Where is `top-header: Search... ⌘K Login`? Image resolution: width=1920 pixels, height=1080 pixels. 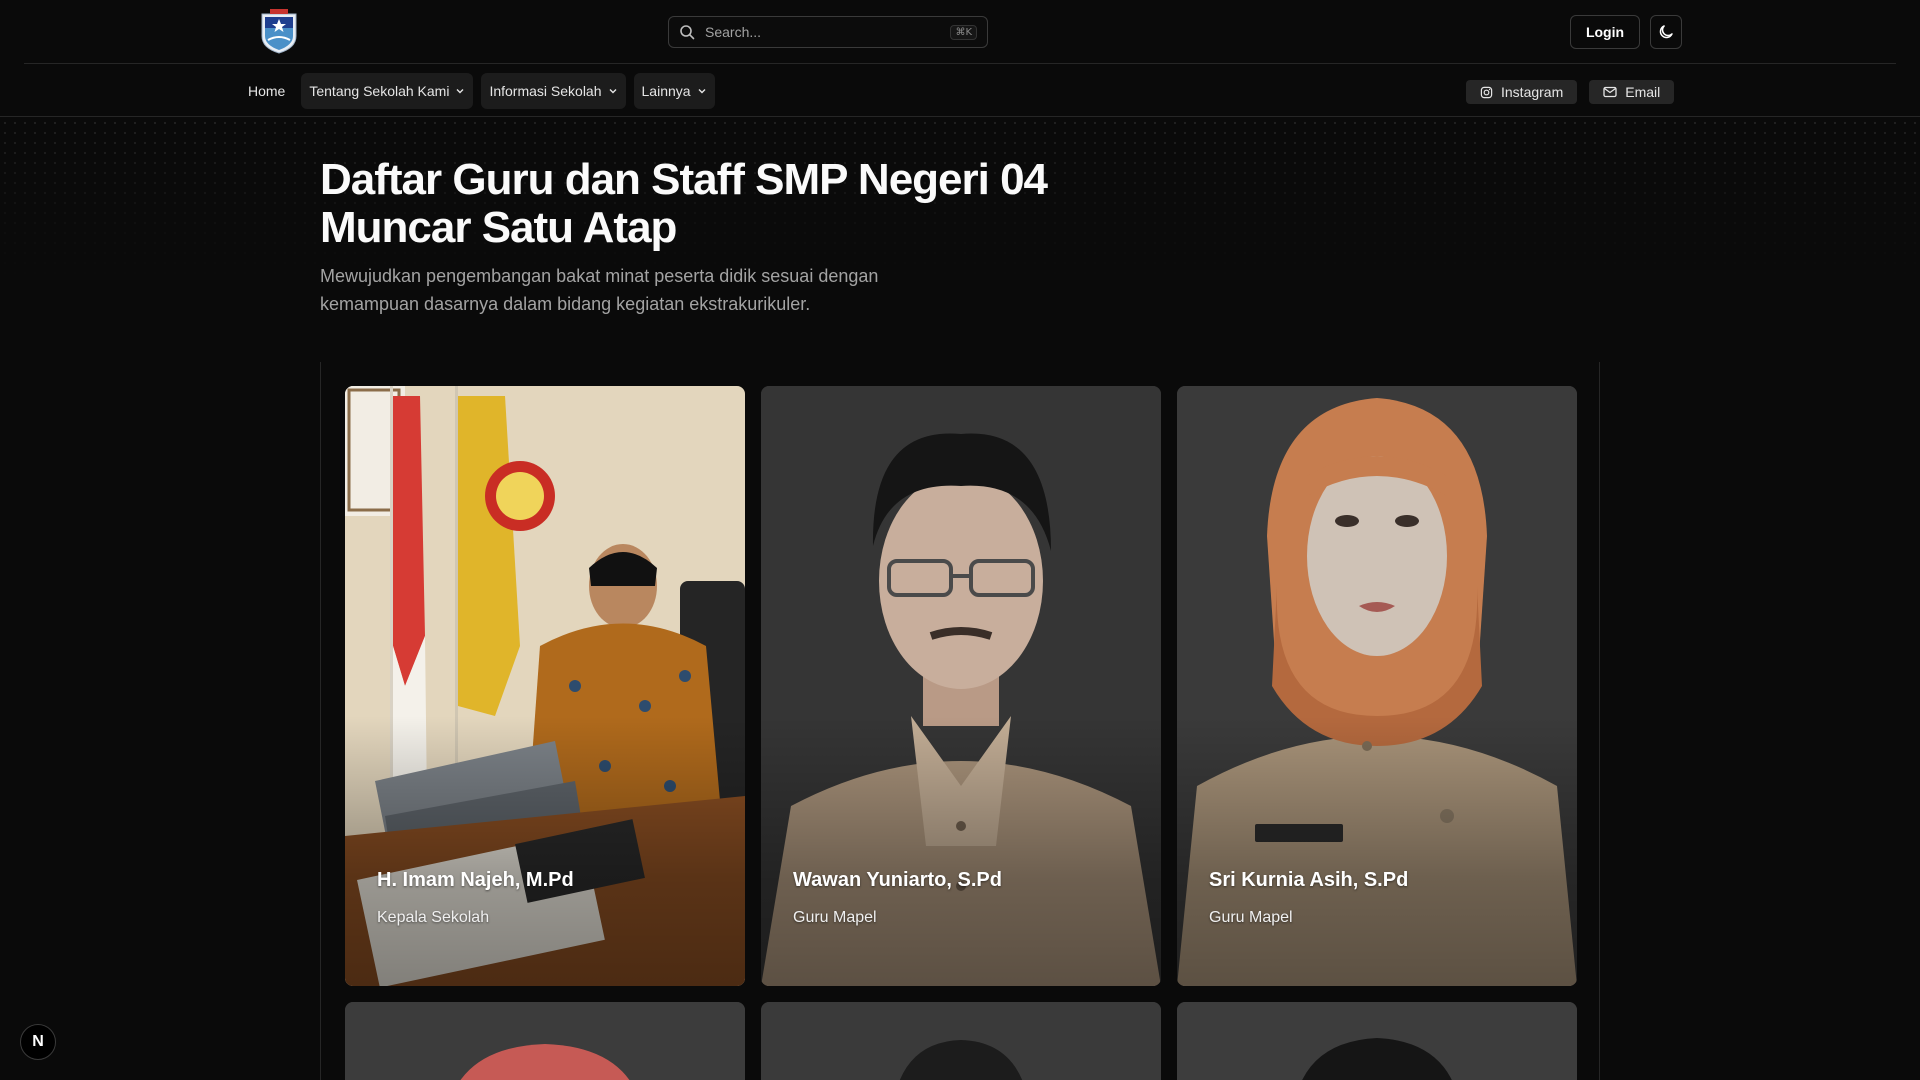
top-header: Search... ⌘K Login is located at coordinates (960, 32).